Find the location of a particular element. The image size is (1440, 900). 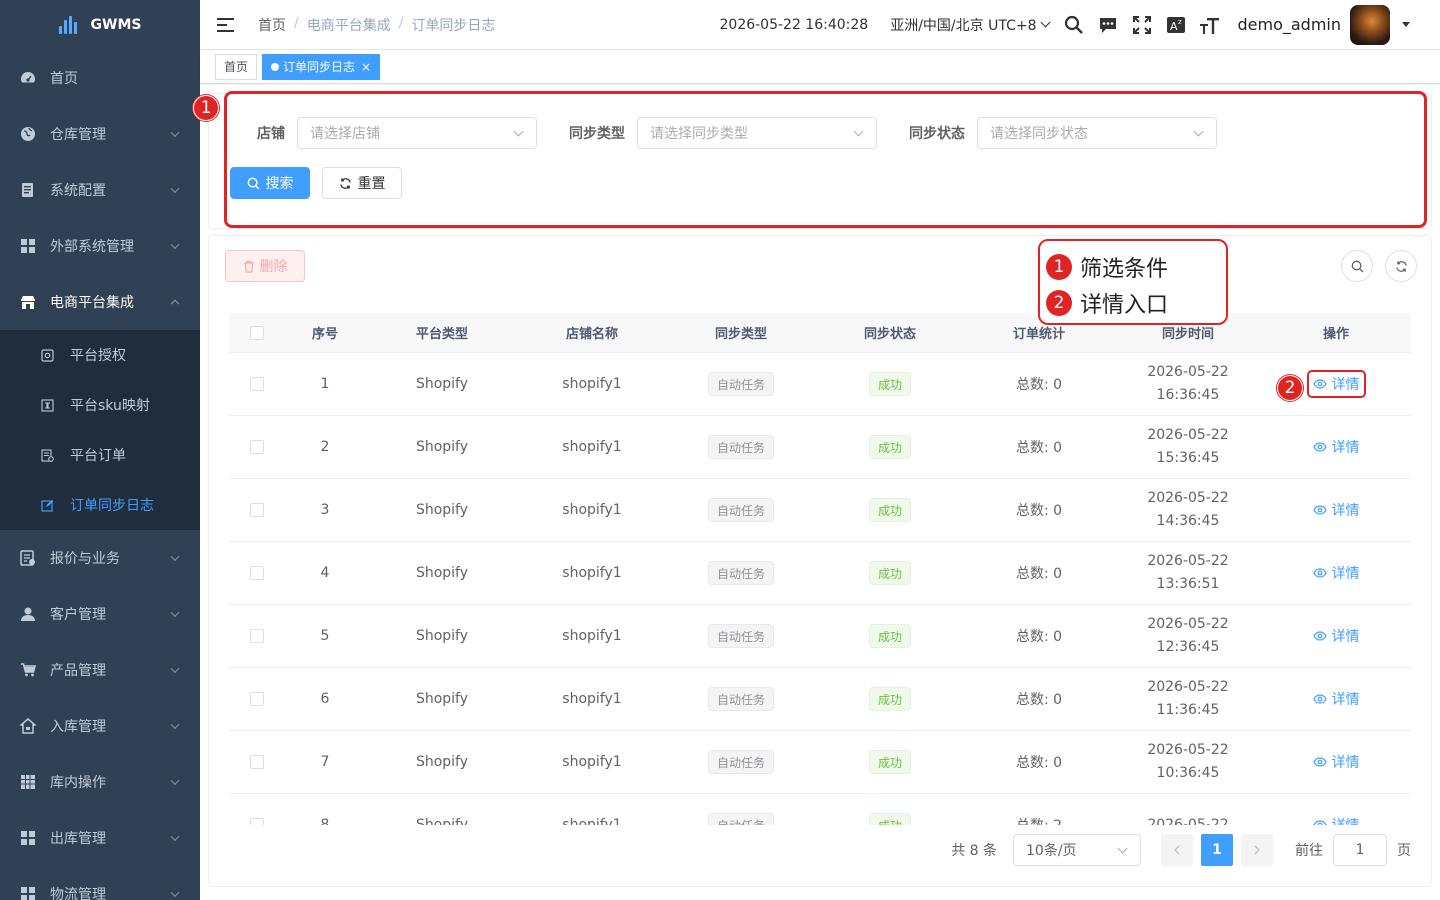

sidebar-item-4: 电商平台集成 is located at coordinates (100, 302).